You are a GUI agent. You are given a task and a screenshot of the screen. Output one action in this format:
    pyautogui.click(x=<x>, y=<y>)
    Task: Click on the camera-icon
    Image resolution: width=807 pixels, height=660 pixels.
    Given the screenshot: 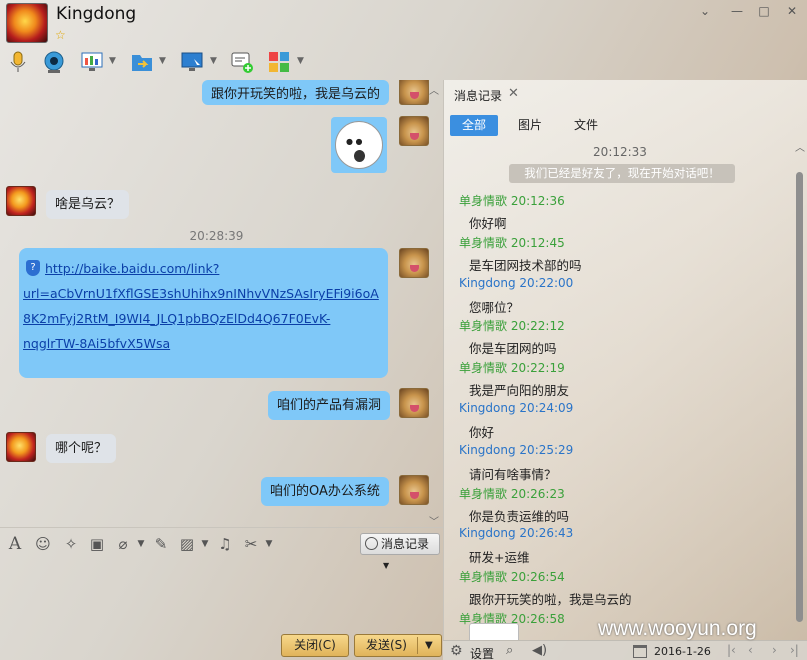 What is the action you would take?
    pyautogui.click(x=54, y=62)
    